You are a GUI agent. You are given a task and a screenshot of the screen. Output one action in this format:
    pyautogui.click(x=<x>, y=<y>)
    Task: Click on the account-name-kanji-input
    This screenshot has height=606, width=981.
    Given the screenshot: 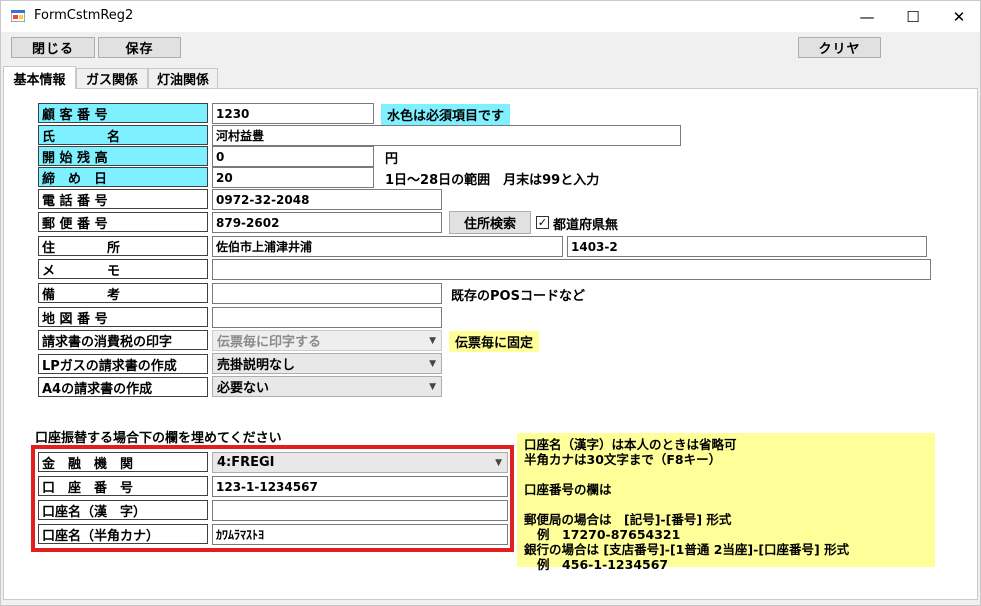 What is the action you would take?
    pyautogui.click(x=360, y=510)
    